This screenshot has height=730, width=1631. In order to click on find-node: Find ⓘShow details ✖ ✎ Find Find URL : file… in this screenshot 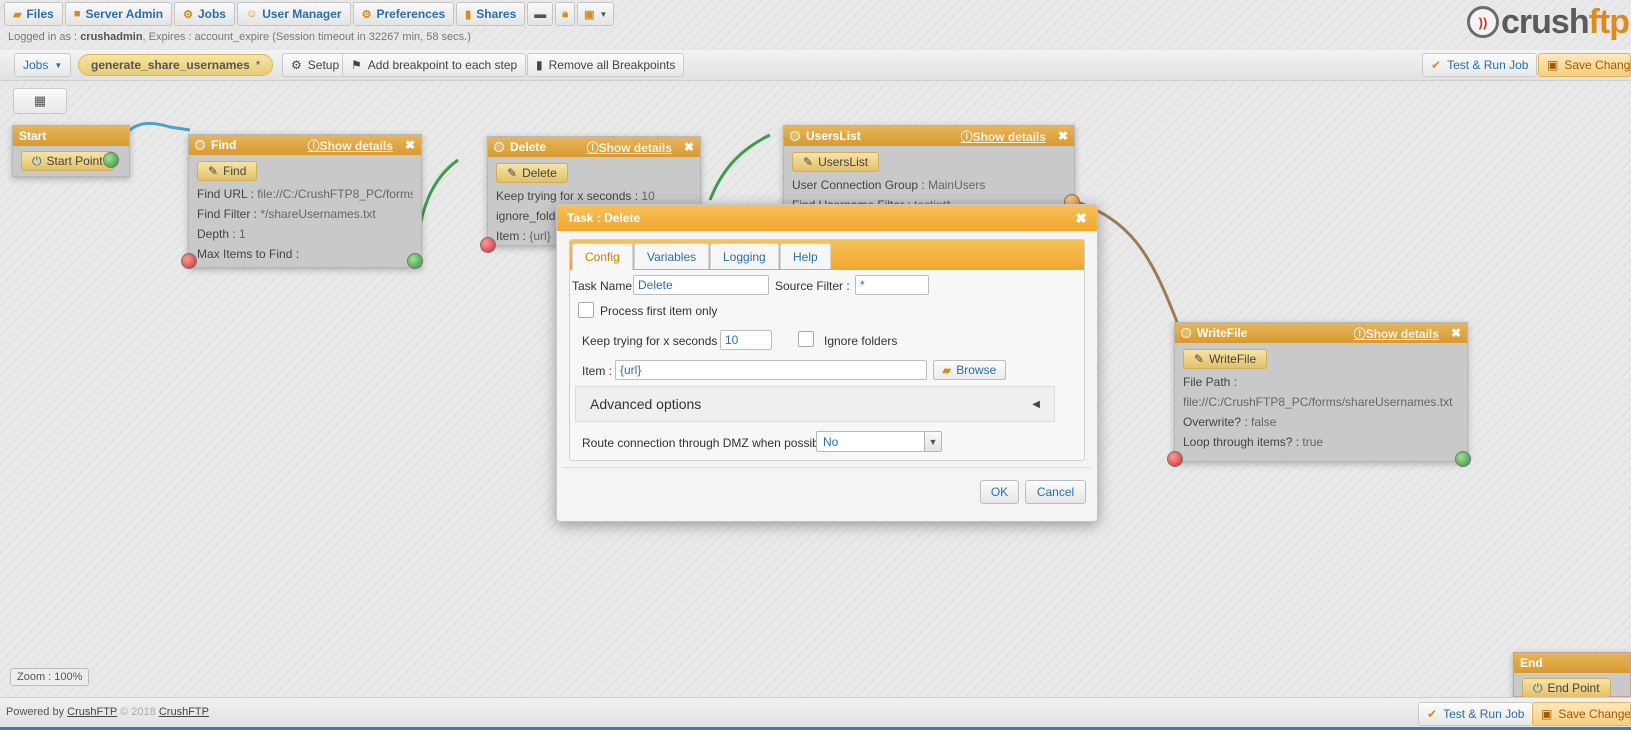, I will do `click(302, 201)`.